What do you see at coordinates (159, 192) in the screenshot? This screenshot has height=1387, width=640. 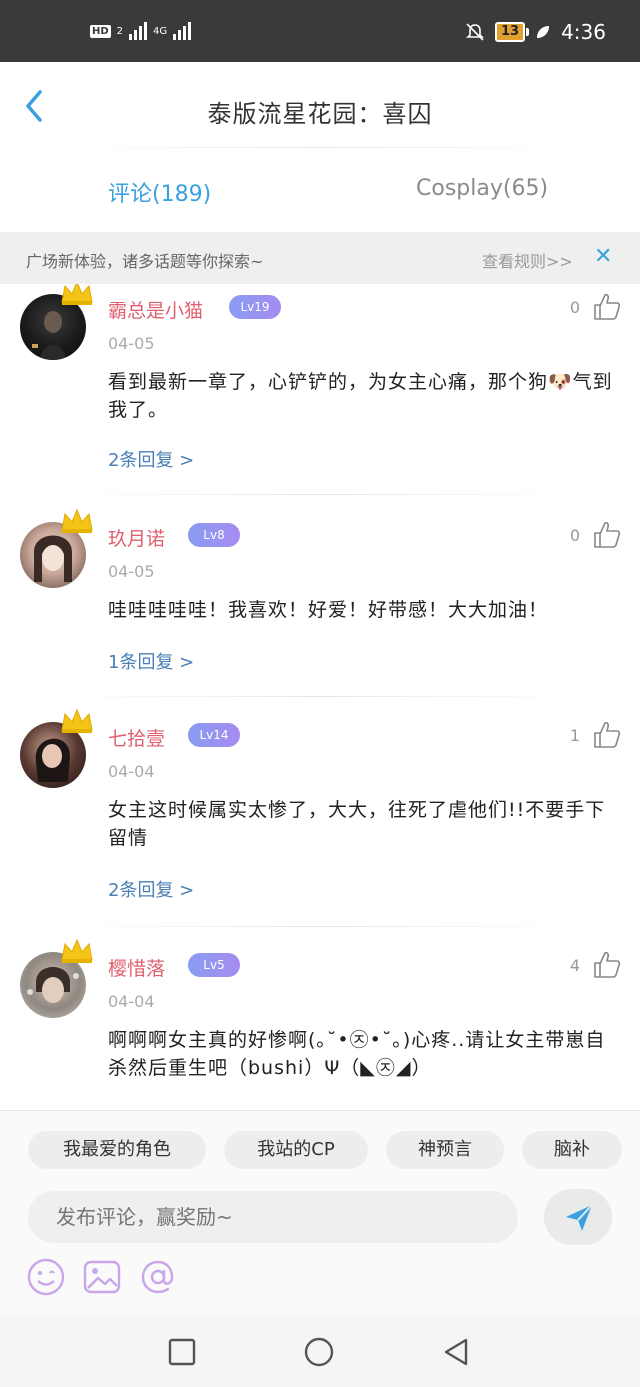 I see `tab-comments: 评论(189)` at bounding box center [159, 192].